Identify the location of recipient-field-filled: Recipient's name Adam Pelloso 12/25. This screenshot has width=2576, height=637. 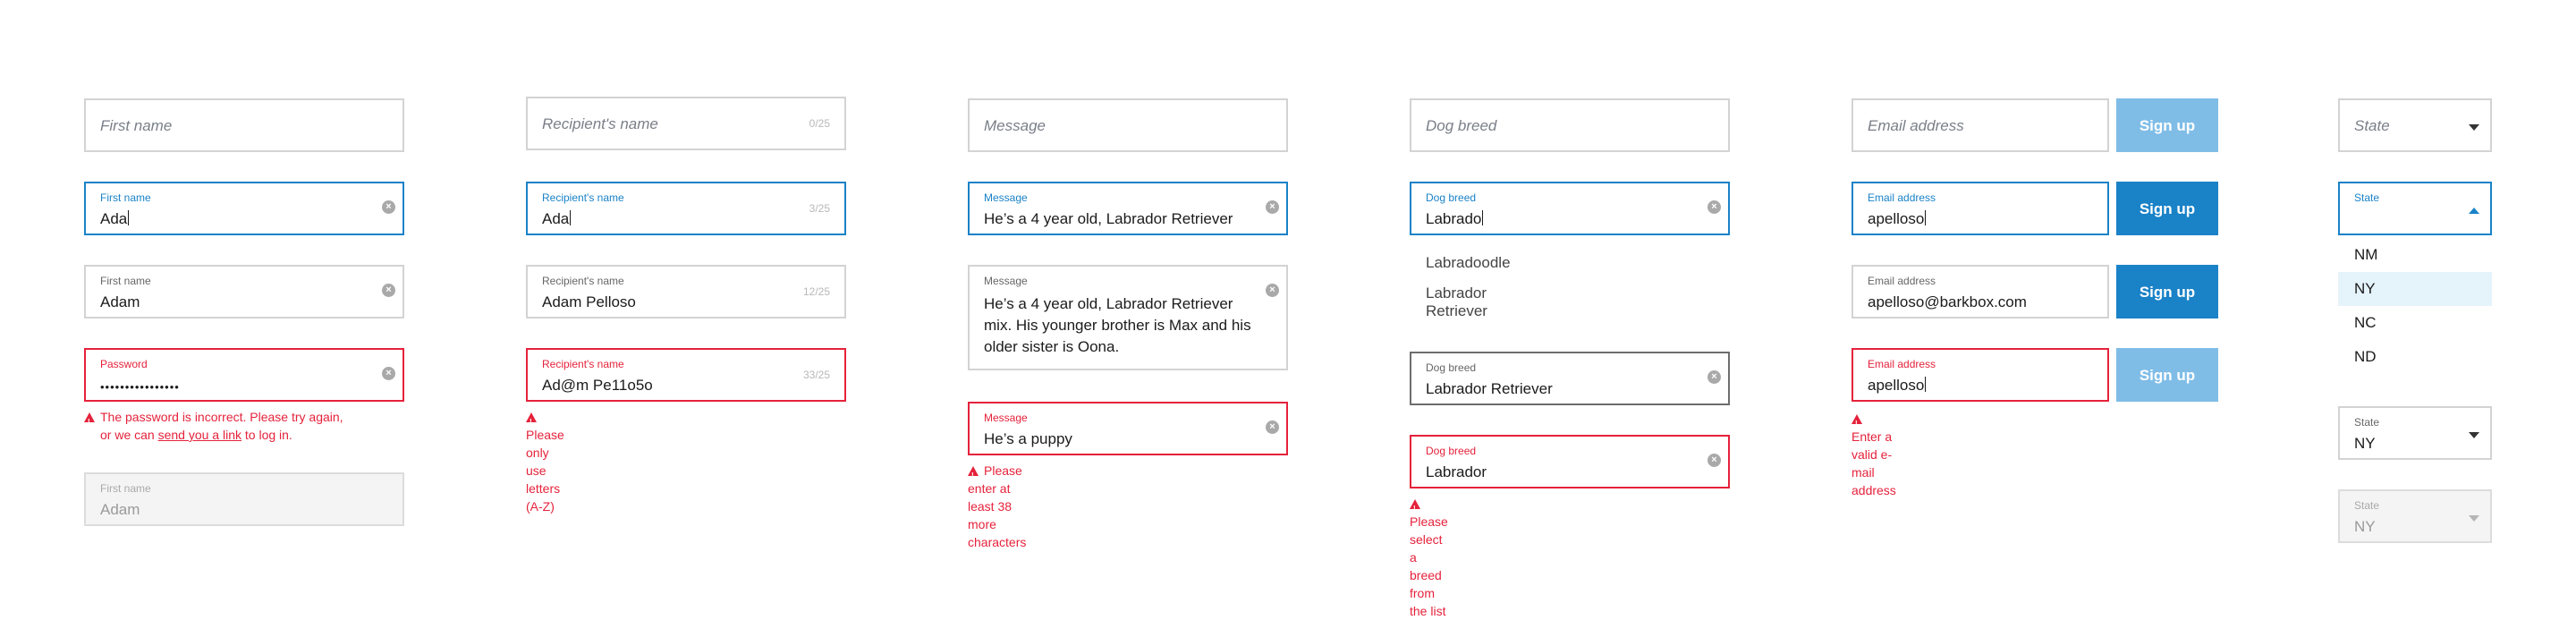
(686, 291).